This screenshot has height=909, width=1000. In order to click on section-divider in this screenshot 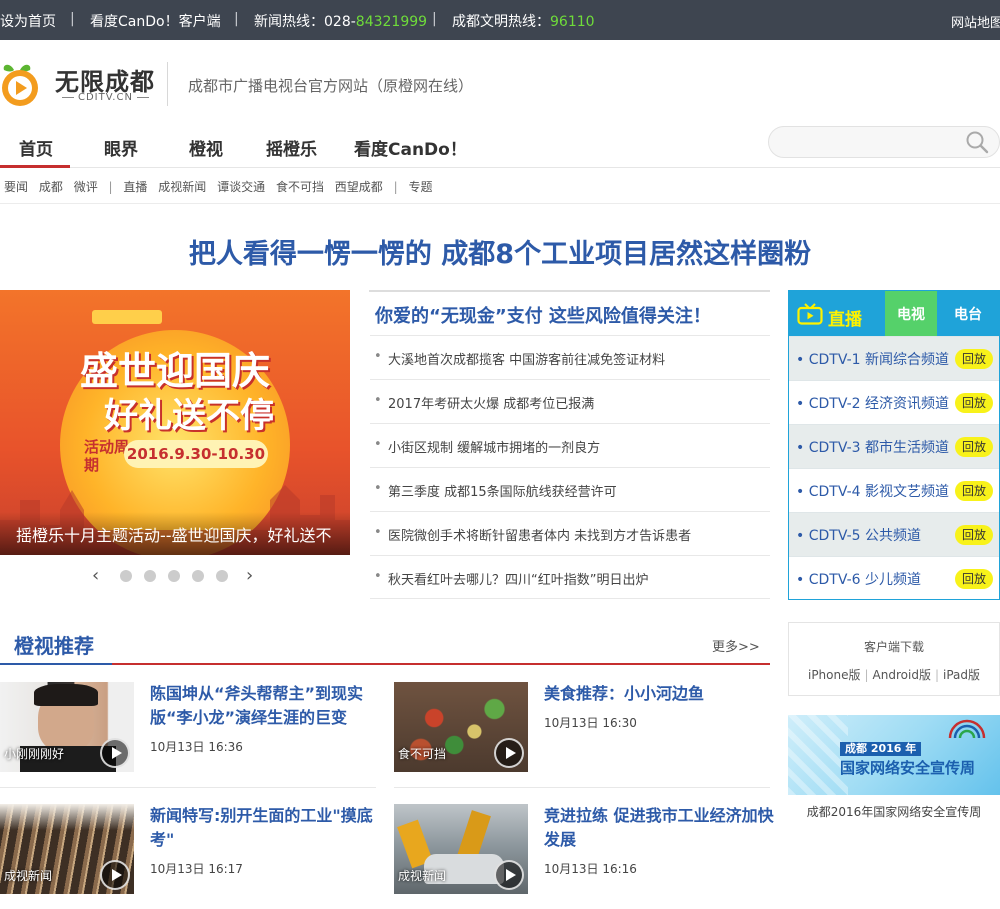, I will do `click(385, 664)`.